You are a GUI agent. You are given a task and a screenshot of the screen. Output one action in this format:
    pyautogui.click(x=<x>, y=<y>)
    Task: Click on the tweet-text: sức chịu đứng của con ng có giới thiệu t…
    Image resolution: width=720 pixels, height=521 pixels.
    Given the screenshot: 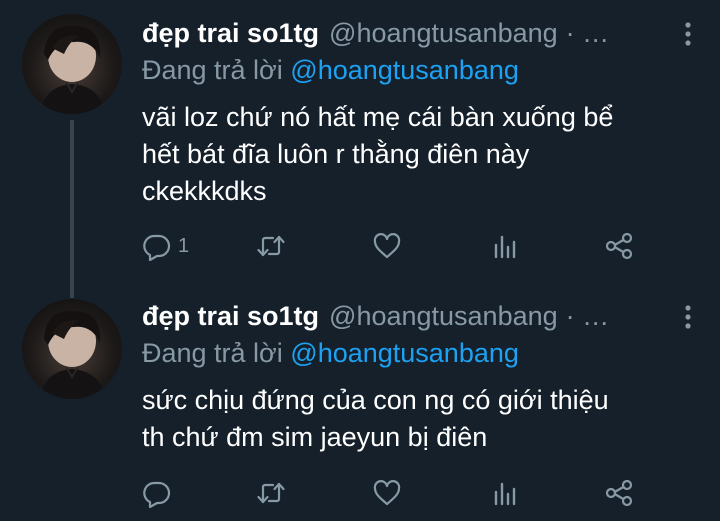 What is the action you would take?
    pyautogui.click(x=421, y=419)
    